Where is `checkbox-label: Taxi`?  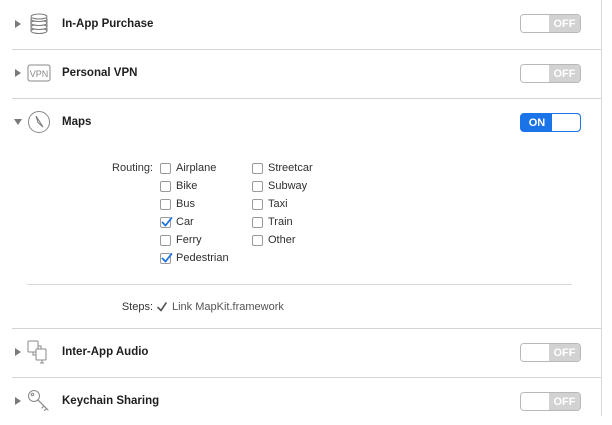
checkbox-label: Taxi is located at coordinates (278, 204).